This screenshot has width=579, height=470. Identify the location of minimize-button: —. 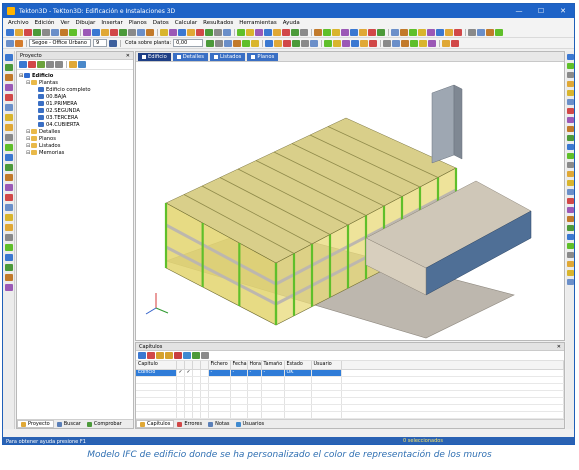
(519, 11).